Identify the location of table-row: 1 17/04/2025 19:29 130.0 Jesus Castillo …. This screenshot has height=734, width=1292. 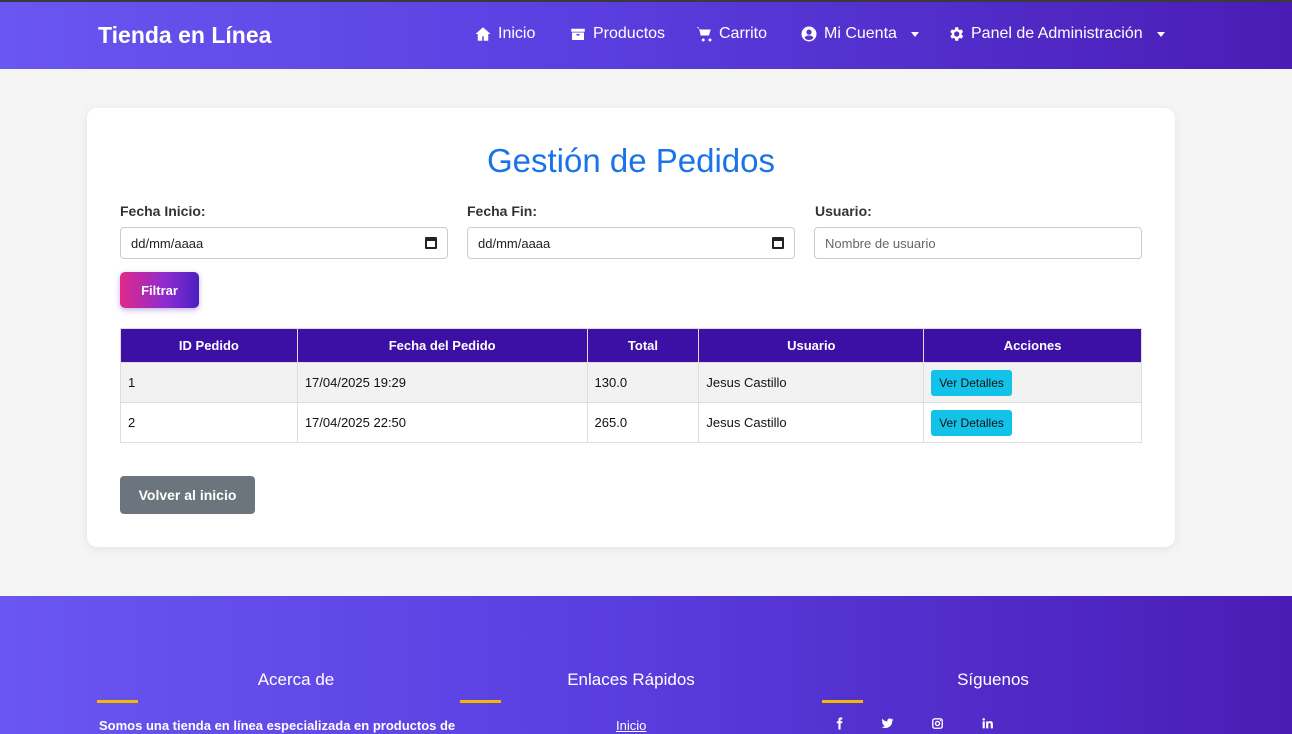
(631, 382).